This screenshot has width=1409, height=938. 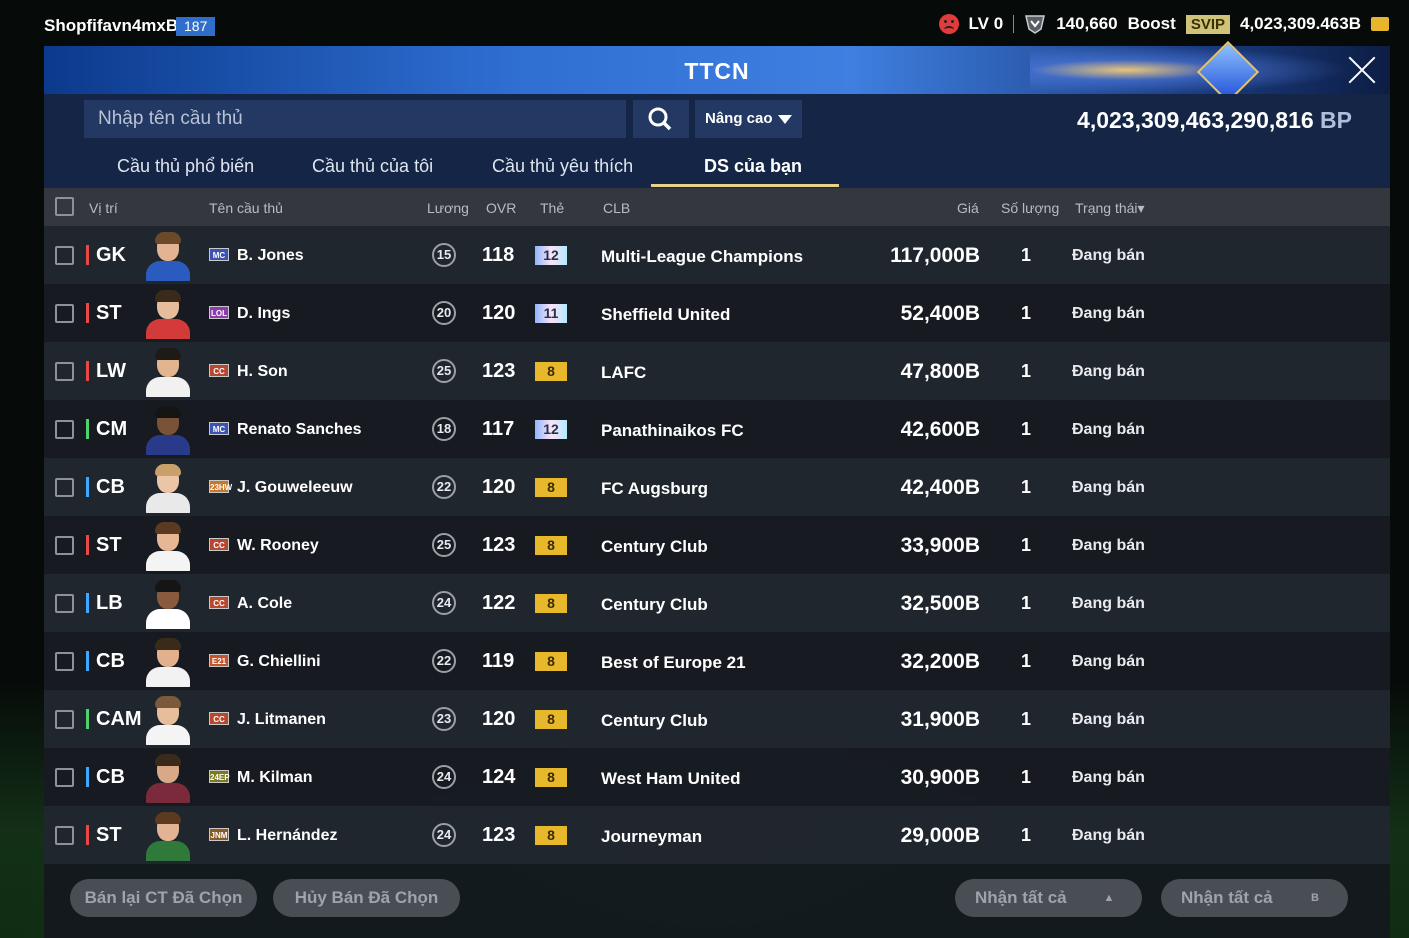 I want to click on player-price: 117,000B, so click(x=935, y=255).